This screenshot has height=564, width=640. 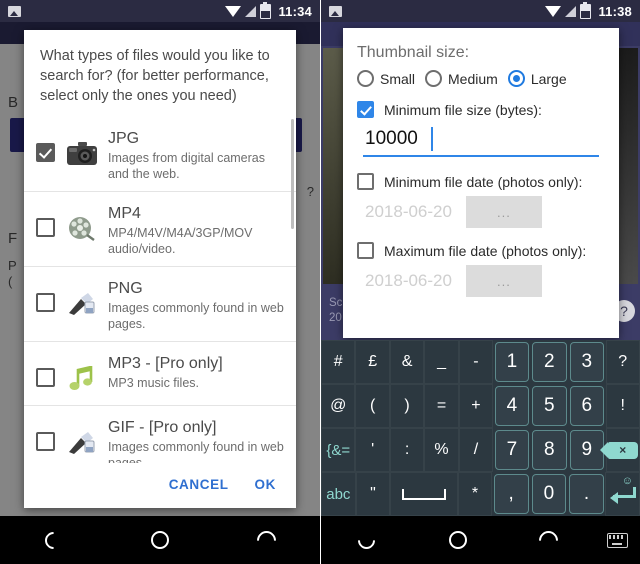 I want to click on min-file-size-input, so click(x=481, y=140).